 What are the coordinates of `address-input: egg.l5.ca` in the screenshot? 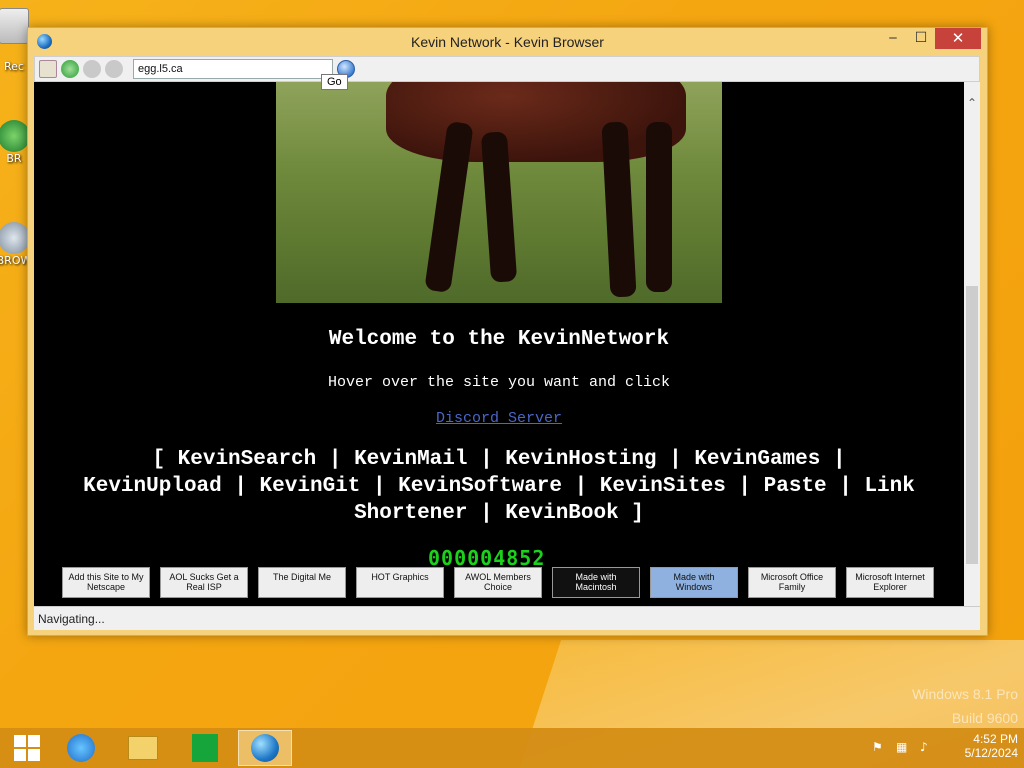 It's located at (233, 69).